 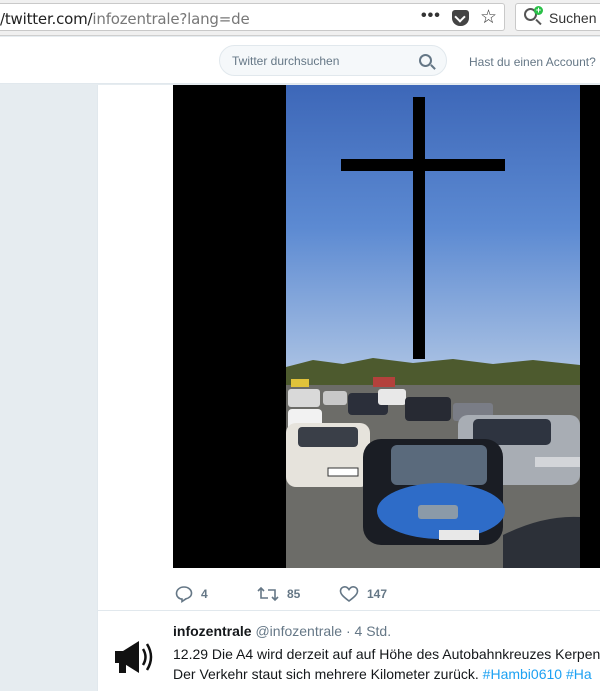 What do you see at coordinates (363, 594) in the screenshot?
I see `like-button: 147` at bounding box center [363, 594].